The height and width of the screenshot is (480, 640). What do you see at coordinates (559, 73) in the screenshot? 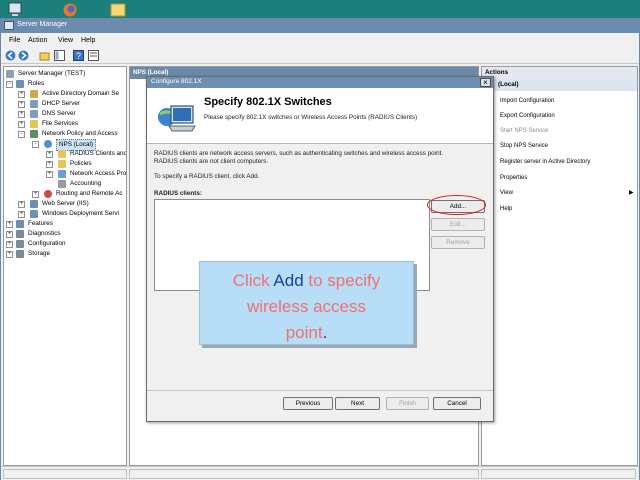
I see `actions-header: Actions` at bounding box center [559, 73].